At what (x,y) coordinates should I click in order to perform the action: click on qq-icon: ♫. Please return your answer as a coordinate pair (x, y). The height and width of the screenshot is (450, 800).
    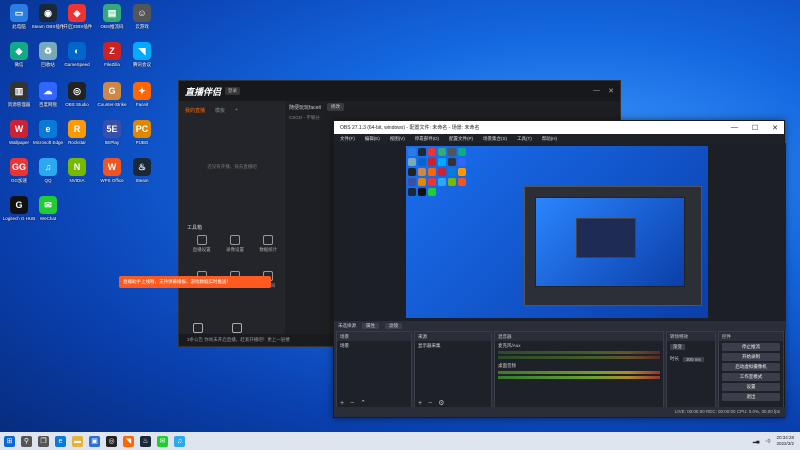
    Looking at the image, I should click on (179, 441).